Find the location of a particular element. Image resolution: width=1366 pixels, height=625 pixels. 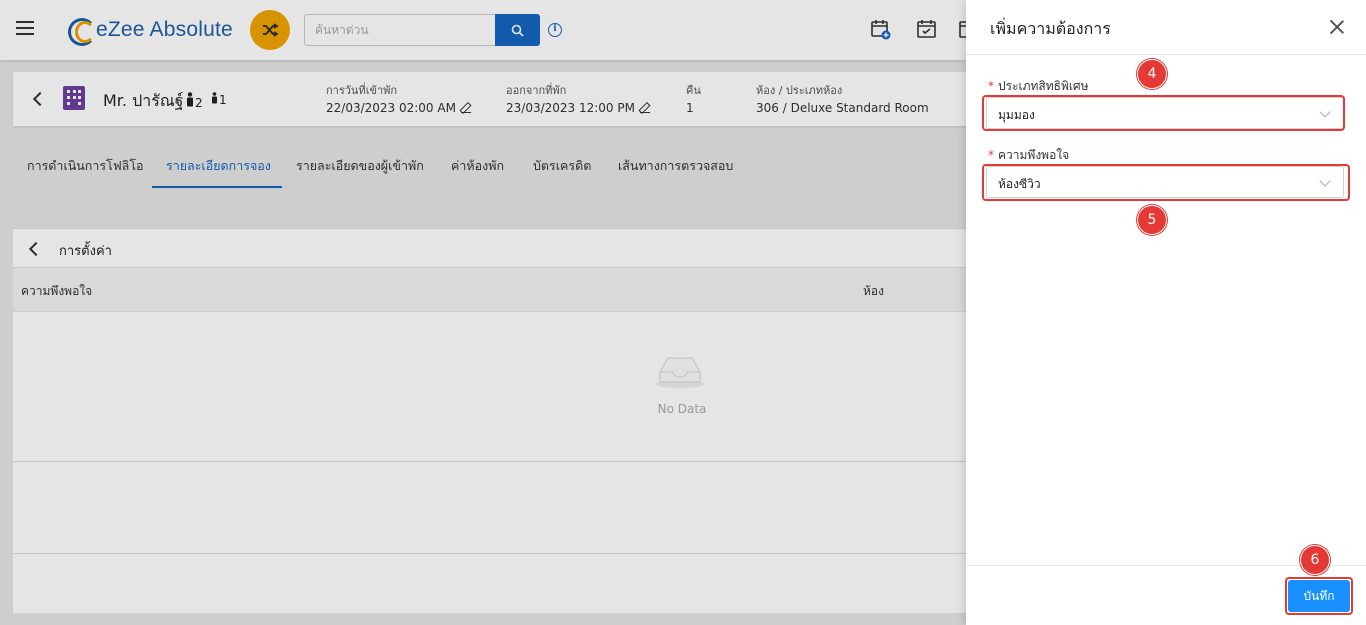

highlight-box-preference is located at coordinates (1166, 182).